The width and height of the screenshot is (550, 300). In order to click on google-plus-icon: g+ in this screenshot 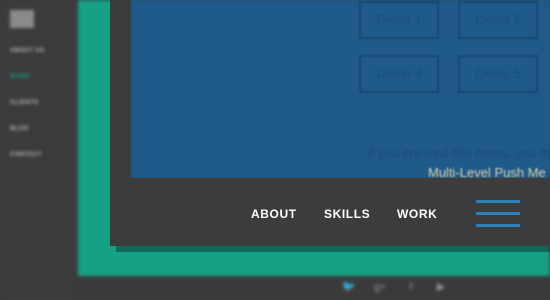, I will do `click(380, 287)`.